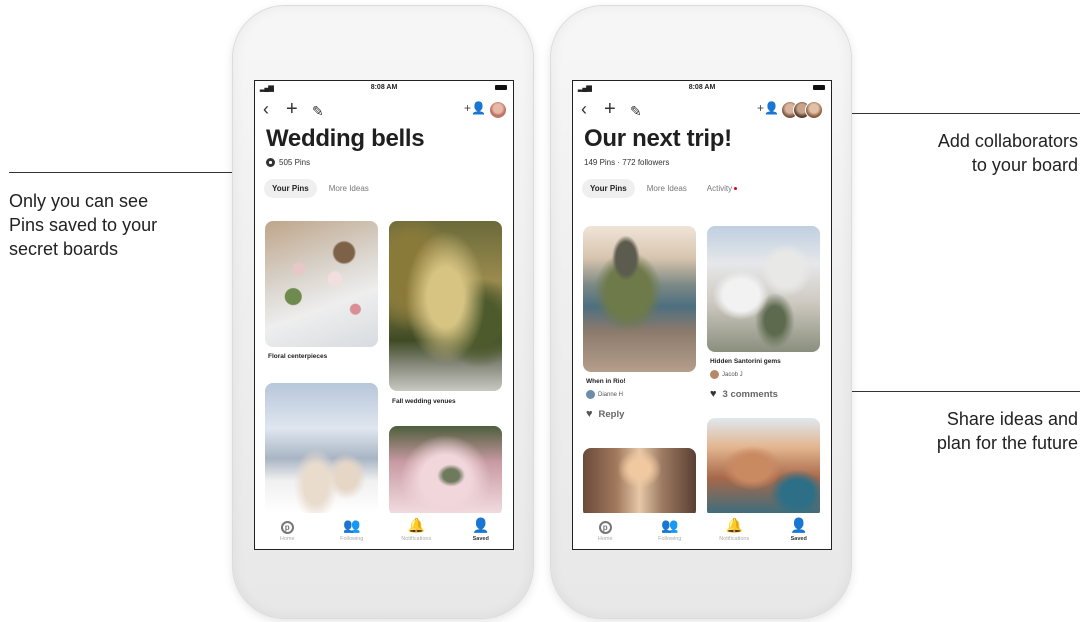  I want to click on callout-line: Add collaborators, so click(1007, 141).